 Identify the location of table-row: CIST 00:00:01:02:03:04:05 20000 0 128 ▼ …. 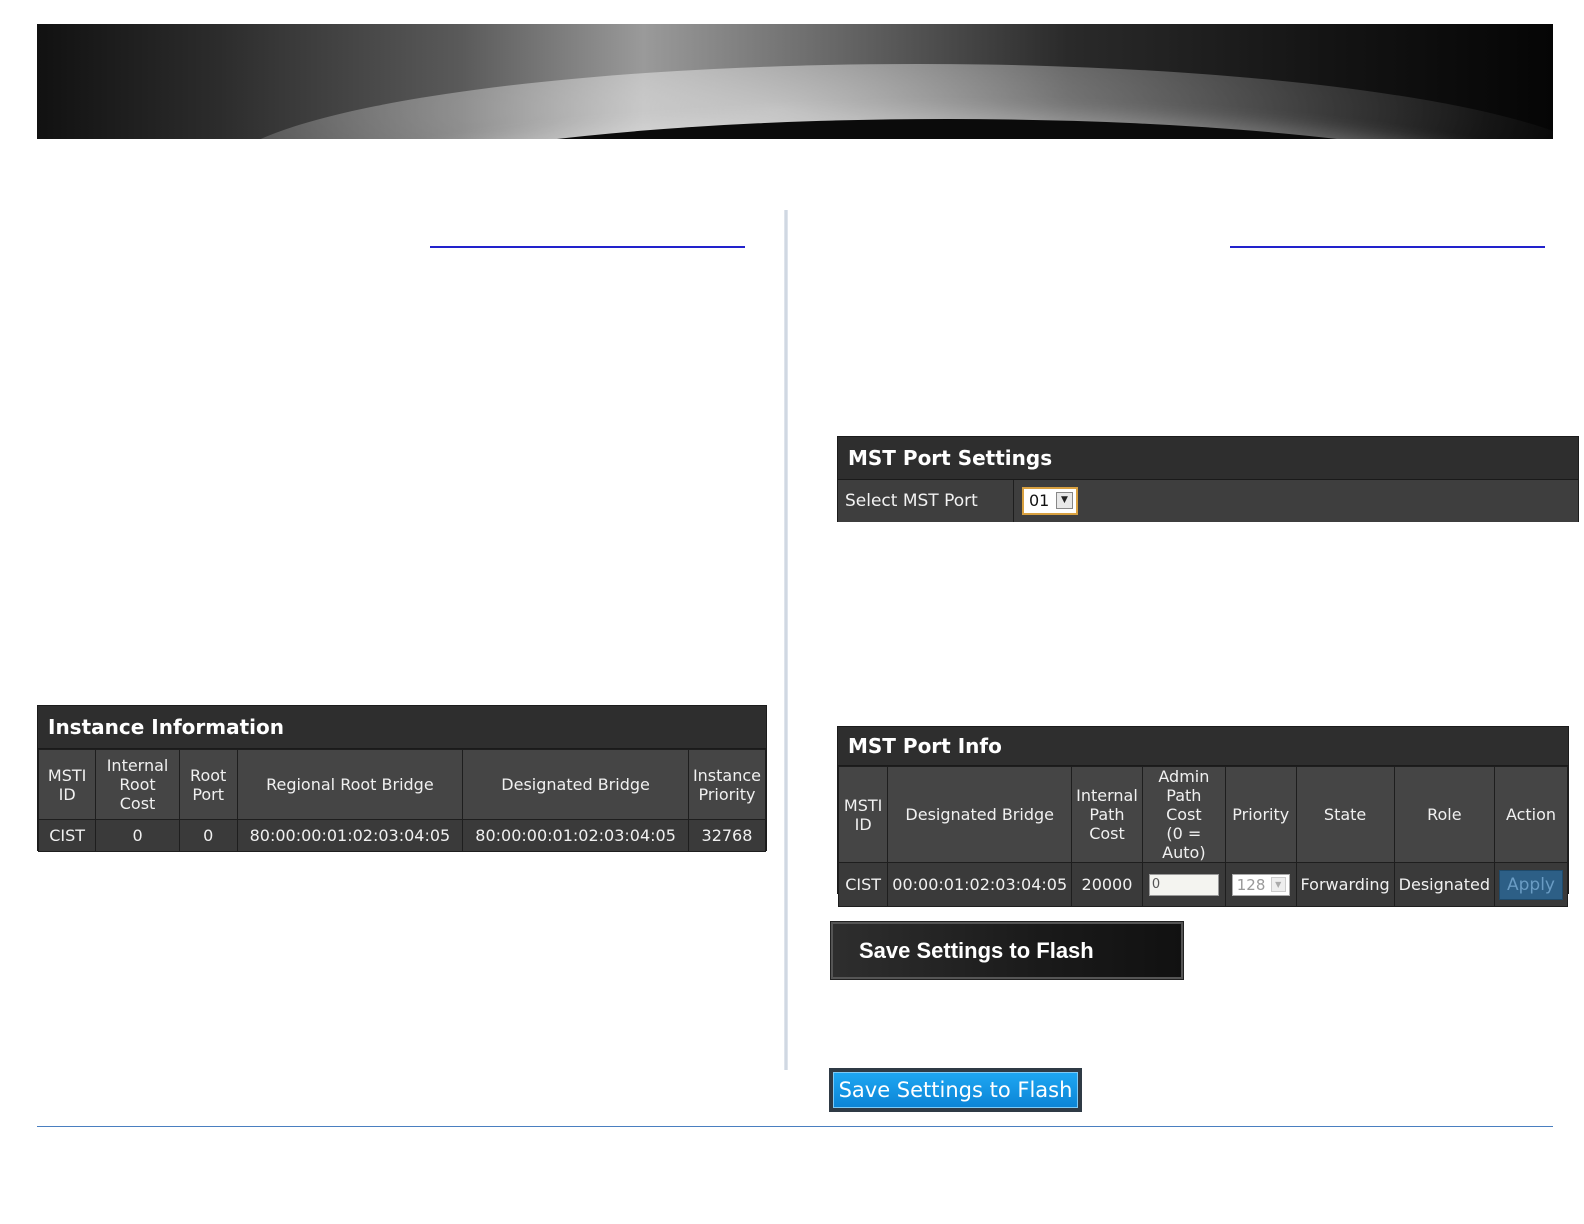
(1202, 884).